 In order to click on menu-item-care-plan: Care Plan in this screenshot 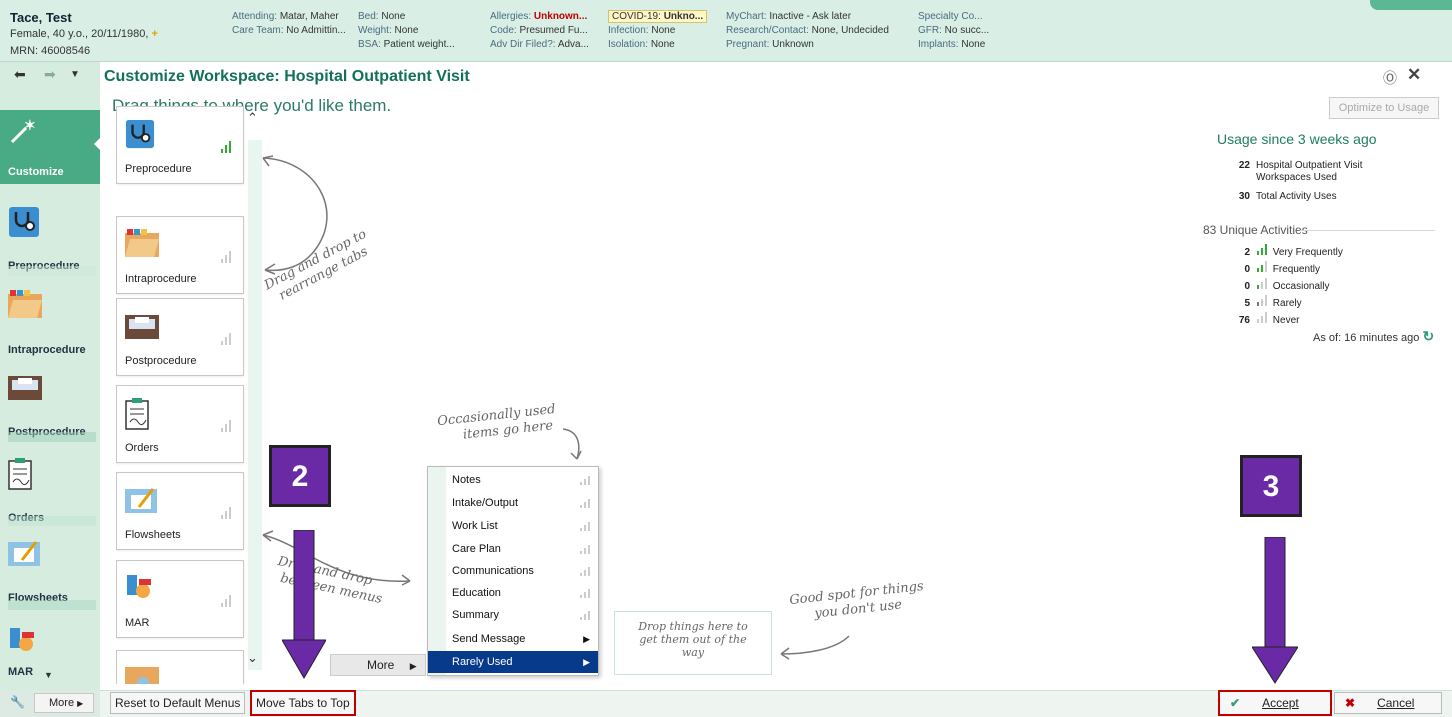, I will do `click(513, 549)`.